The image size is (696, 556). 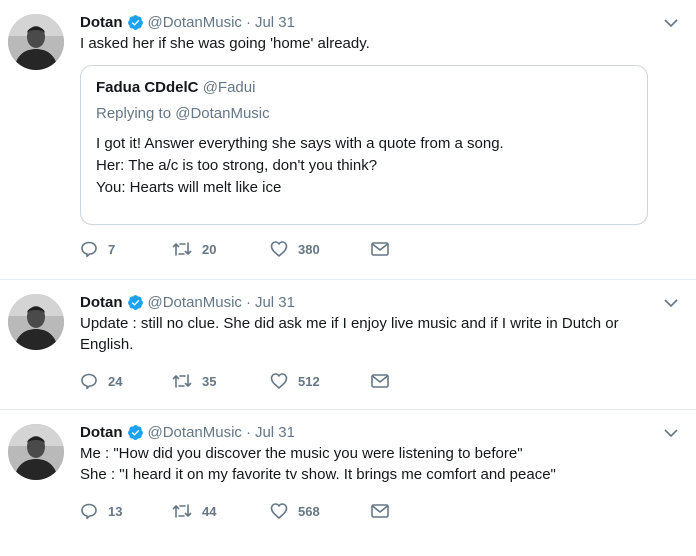 I want to click on retweet-count: 35, so click(x=209, y=381).